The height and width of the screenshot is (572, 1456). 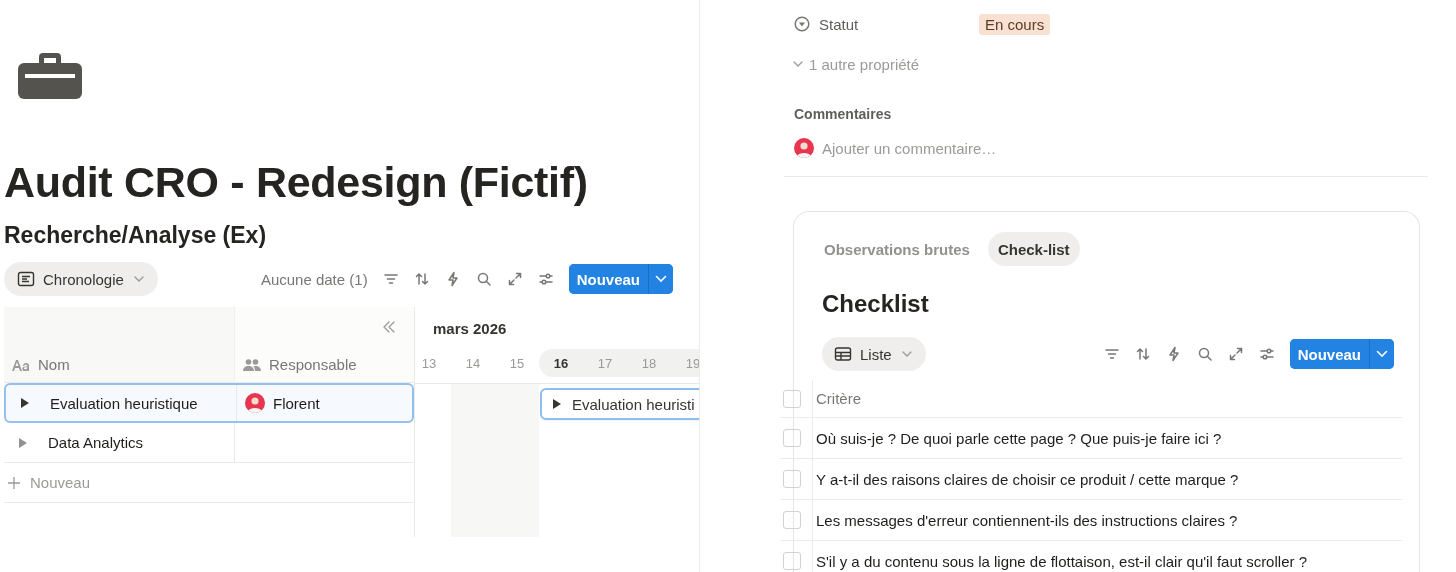 I want to click on people-icon, so click(x=252, y=364).